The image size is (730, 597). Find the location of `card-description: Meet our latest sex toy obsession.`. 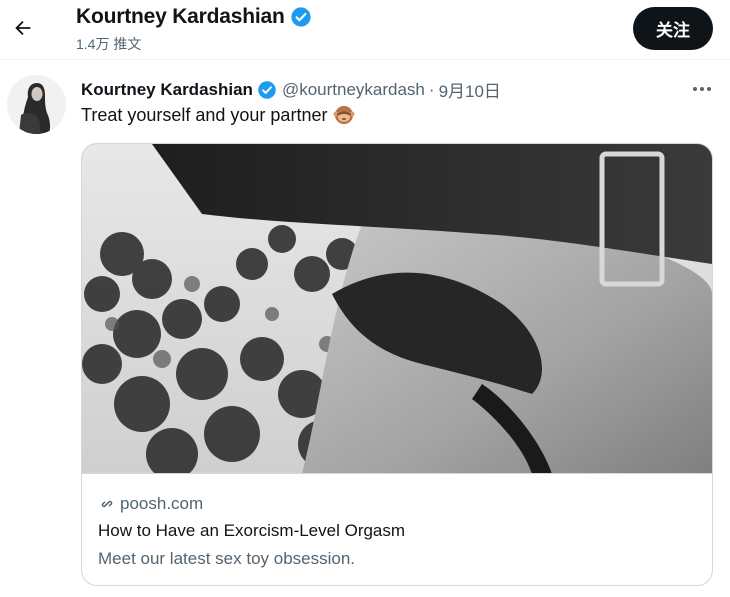

card-description: Meet our latest sex toy obsession. is located at coordinates (227, 558).